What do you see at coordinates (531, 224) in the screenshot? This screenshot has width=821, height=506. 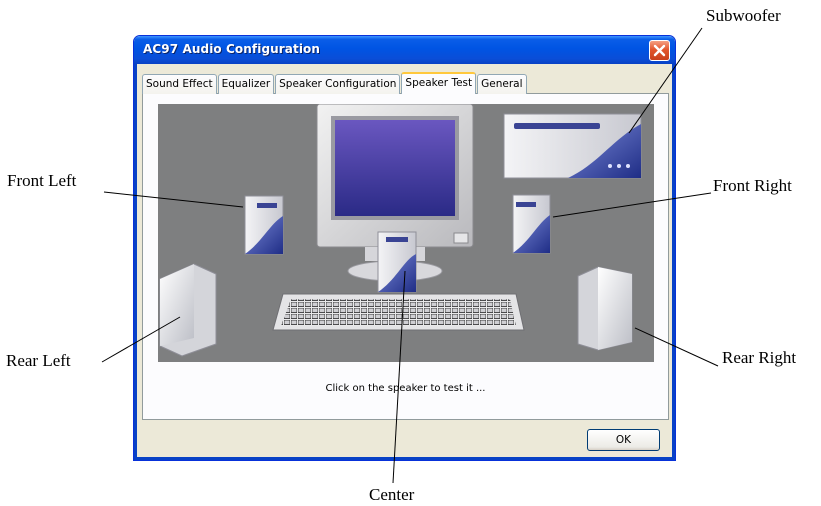 I see `speaker-front-right` at bounding box center [531, 224].